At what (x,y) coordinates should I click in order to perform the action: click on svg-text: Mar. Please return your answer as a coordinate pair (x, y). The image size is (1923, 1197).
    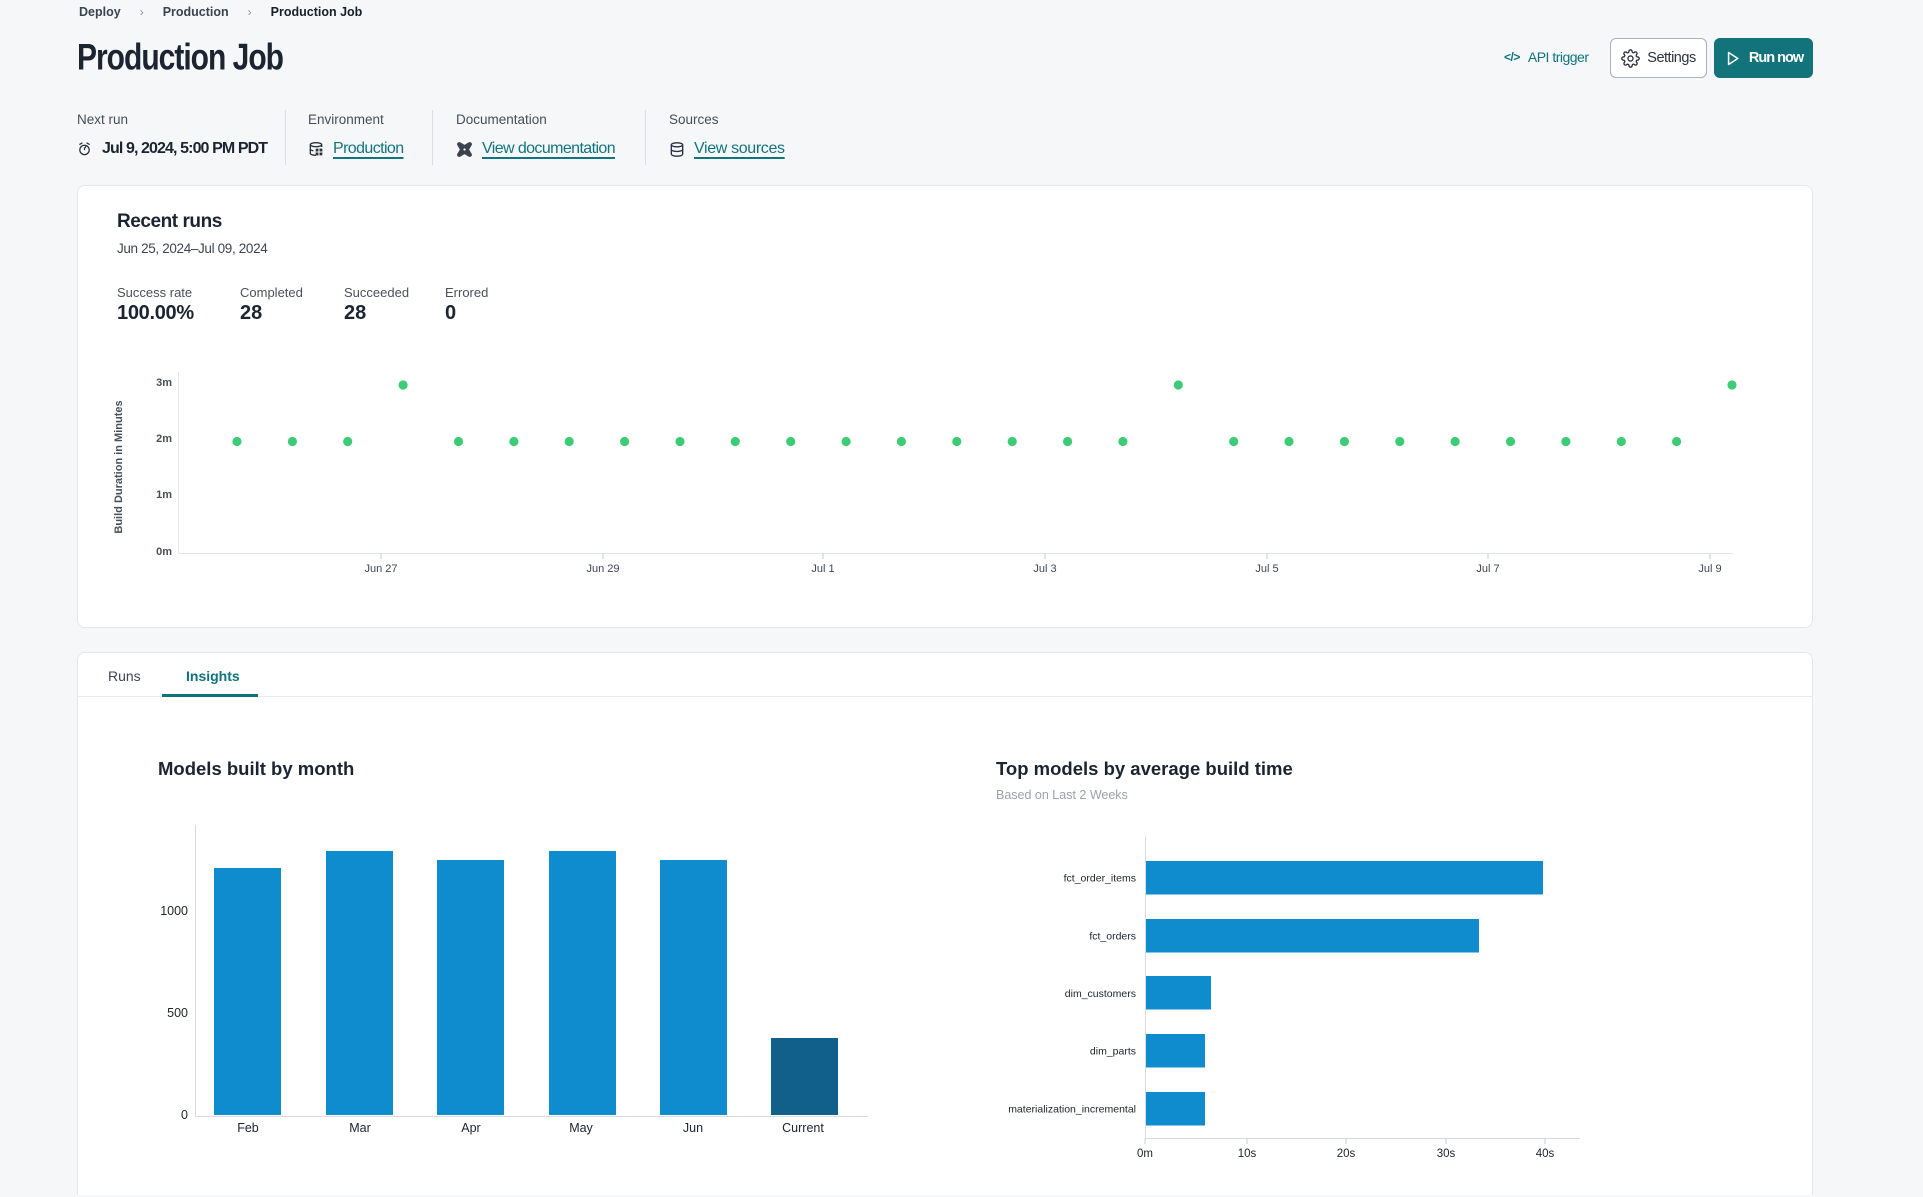
    Looking at the image, I should click on (360, 1128).